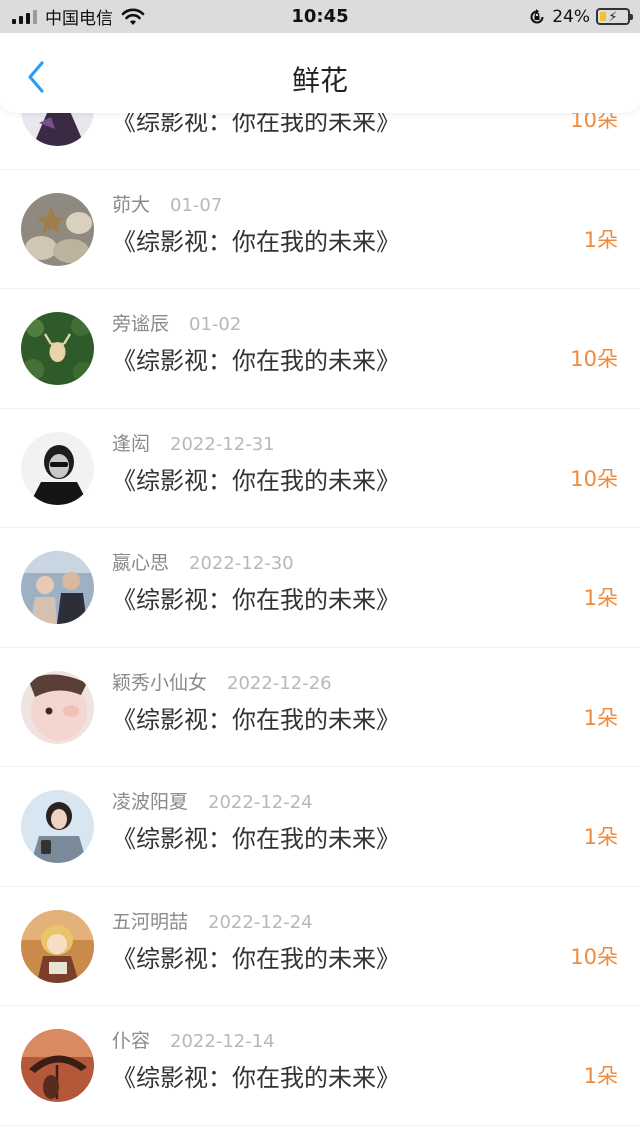 This screenshot has width=640, height=1138. I want to click on list-item: 颖秀小仙女 2022-12-26 《综影视：你在我的未来》 1朵, so click(320, 707).